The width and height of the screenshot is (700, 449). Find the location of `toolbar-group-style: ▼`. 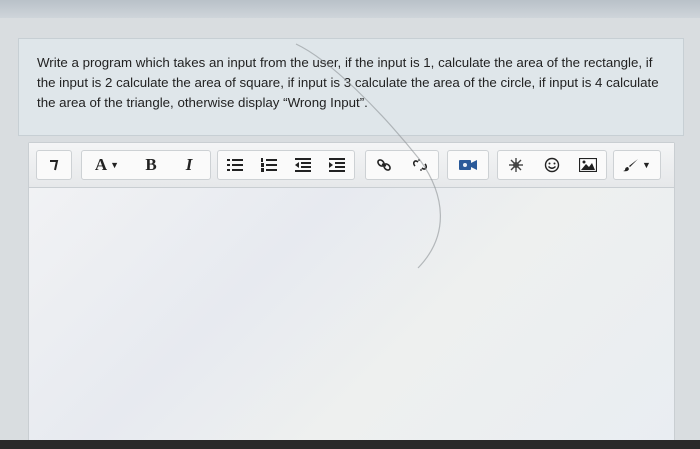

toolbar-group-style: ▼ is located at coordinates (637, 165).